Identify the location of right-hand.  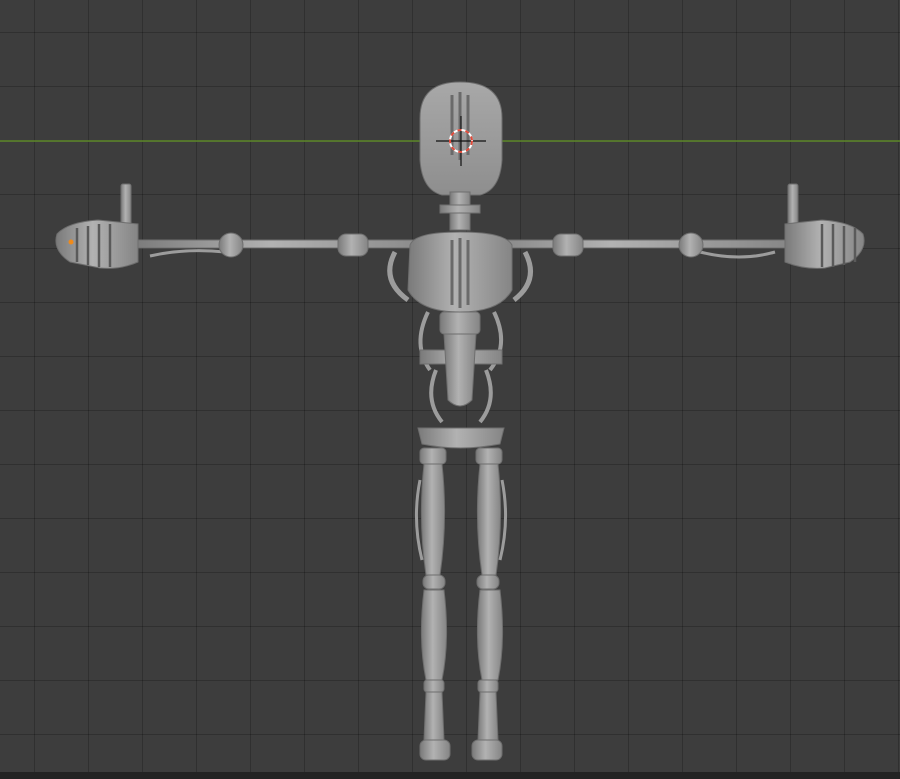
(824, 226).